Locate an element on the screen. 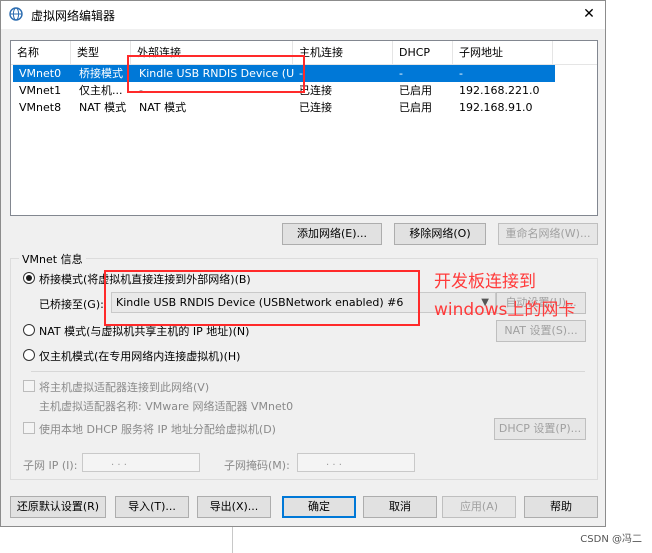 The height and width of the screenshot is (553, 652). adapter-name-label: 主机虚拟适配器名称: VMware 网络适配器 VMnet0 is located at coordinates (166, 406).